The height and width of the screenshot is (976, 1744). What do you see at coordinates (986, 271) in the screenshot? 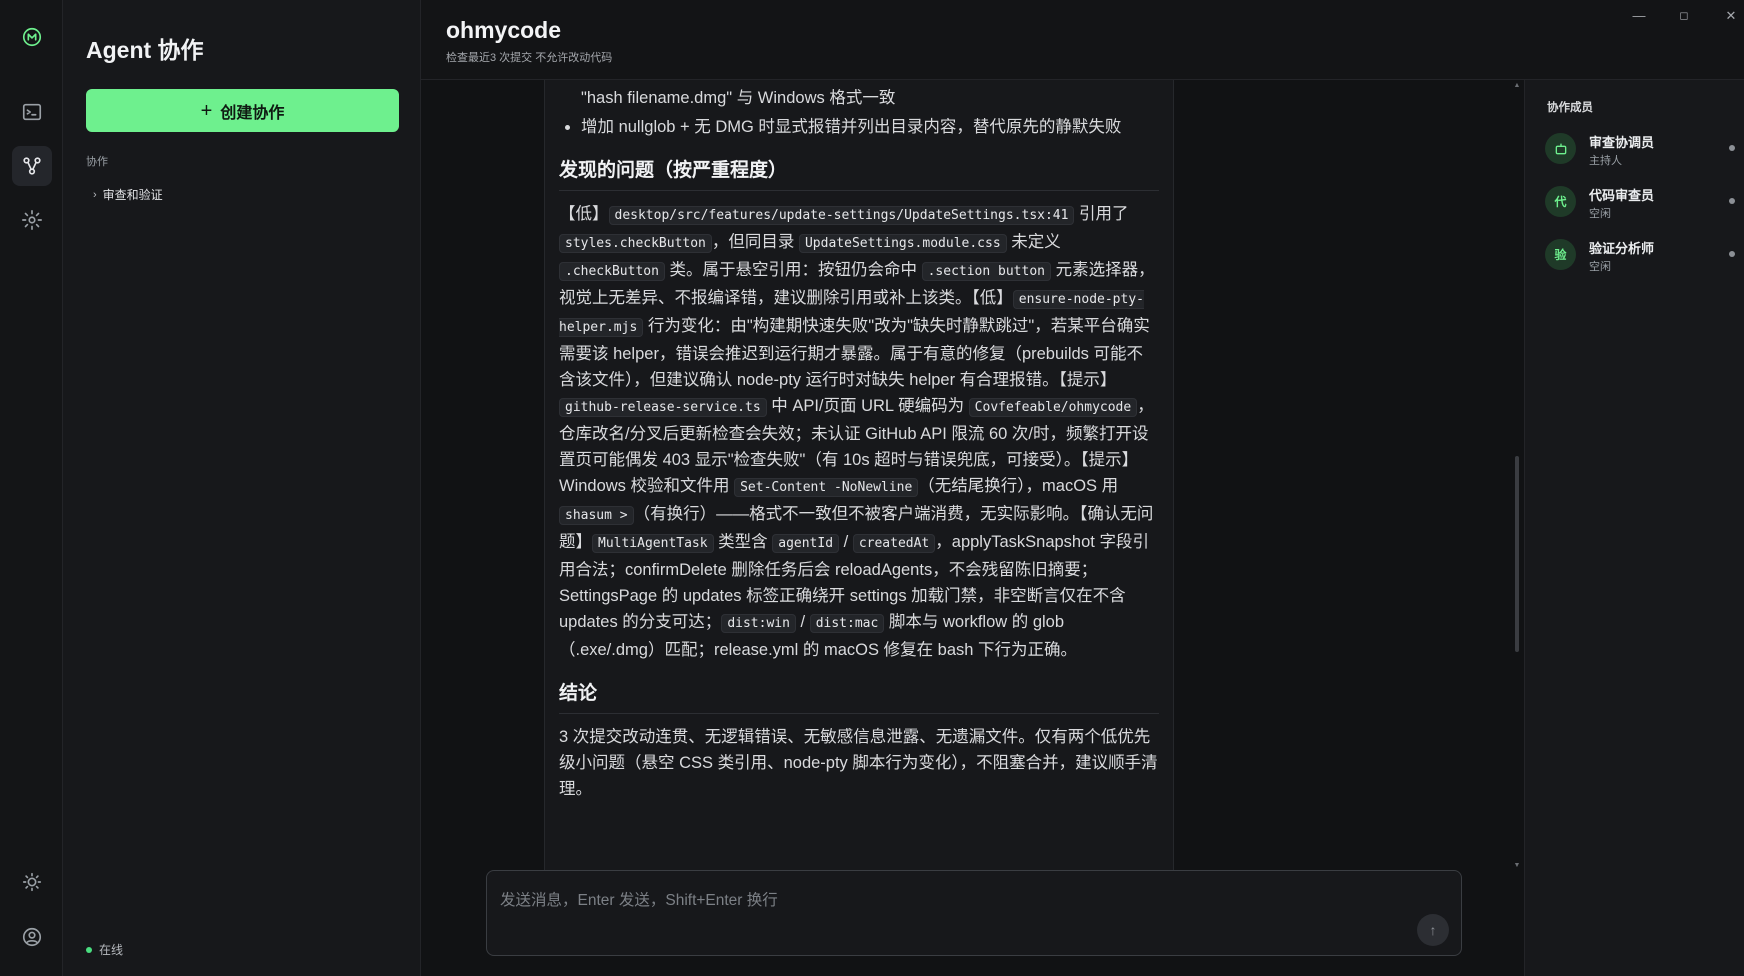
I see `inline-code: .section button` at bounding box center [986, 271].